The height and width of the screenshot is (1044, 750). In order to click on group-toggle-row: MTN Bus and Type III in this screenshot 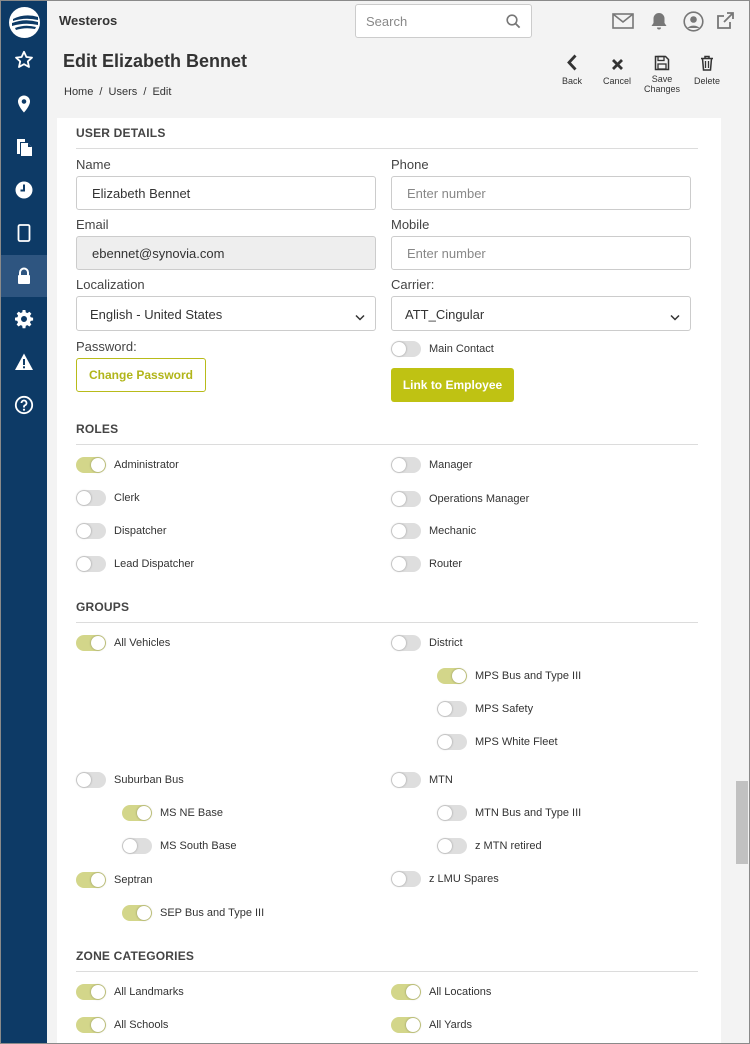, I will do `click(509, 813)`.